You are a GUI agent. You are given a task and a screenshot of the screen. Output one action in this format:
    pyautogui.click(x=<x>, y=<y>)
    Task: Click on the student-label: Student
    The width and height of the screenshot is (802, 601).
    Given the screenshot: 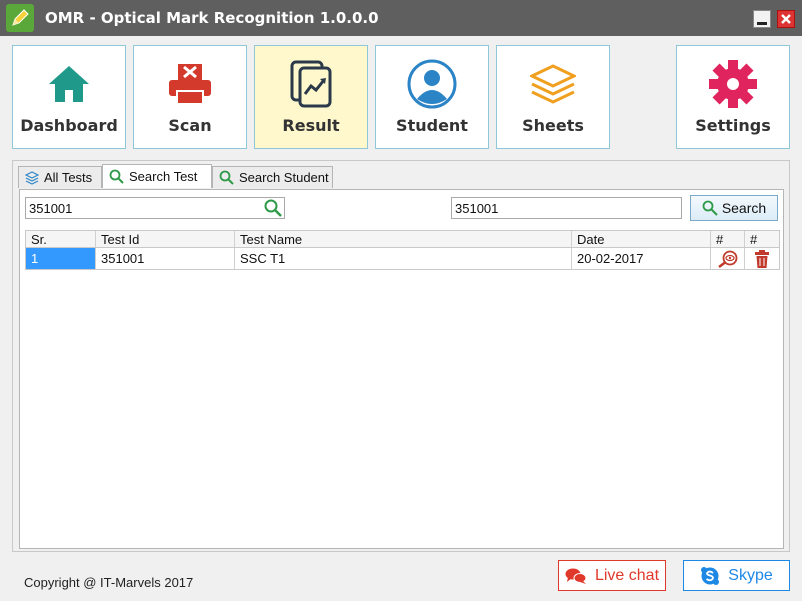 What is the action you would take?
    pyautogui.click(x=432, y=125)
    